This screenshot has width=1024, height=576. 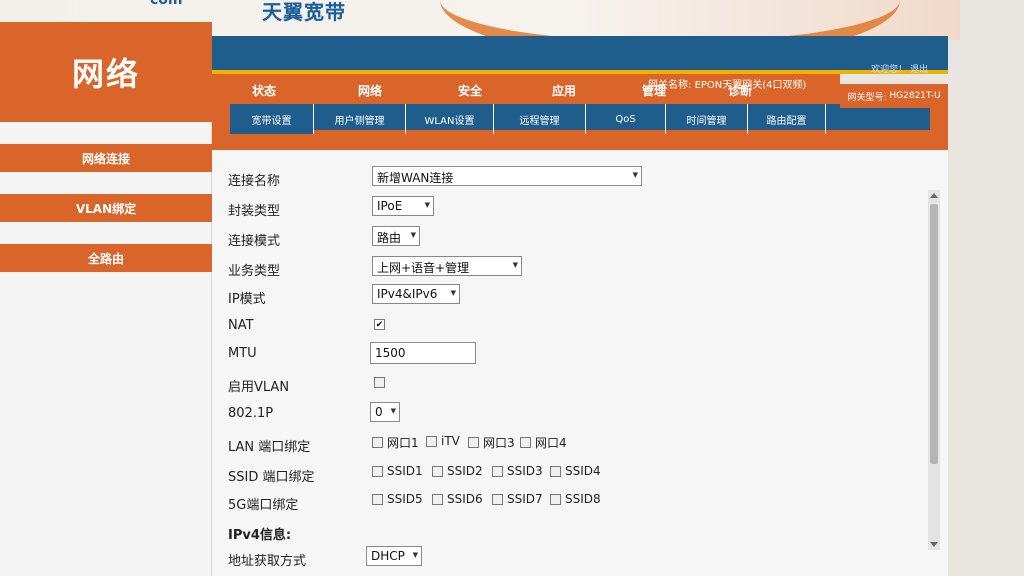 What do you see at coordinates (508, 354) in the screenshot?
I see `row-mtu: MTU 1500` at bounding box center [508, 354].